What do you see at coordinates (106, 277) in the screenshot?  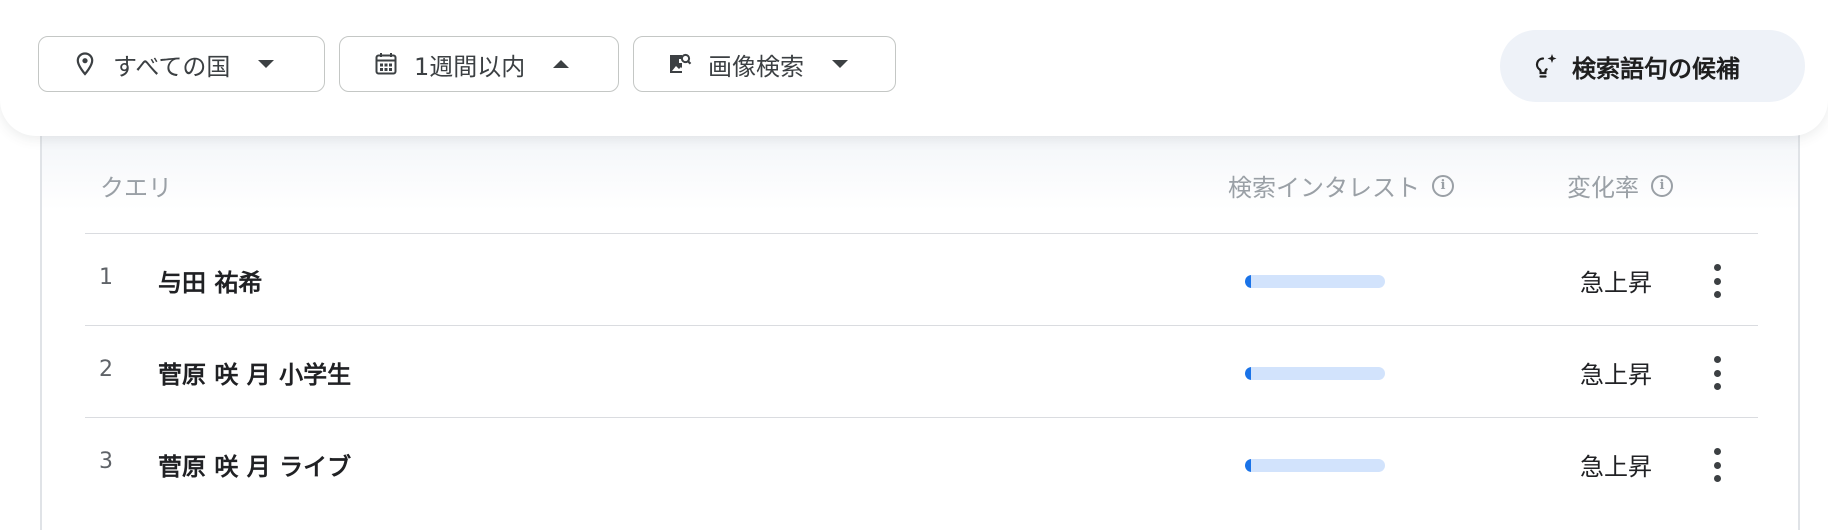 I see `row-rank: 1` at bounding box center [106, 277].